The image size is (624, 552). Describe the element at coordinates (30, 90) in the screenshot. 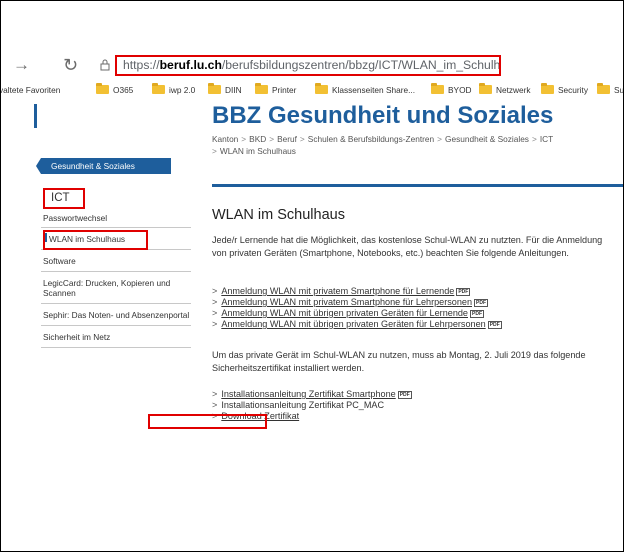

I see `bookmark-favorites: valtete Favoriten` at that location.